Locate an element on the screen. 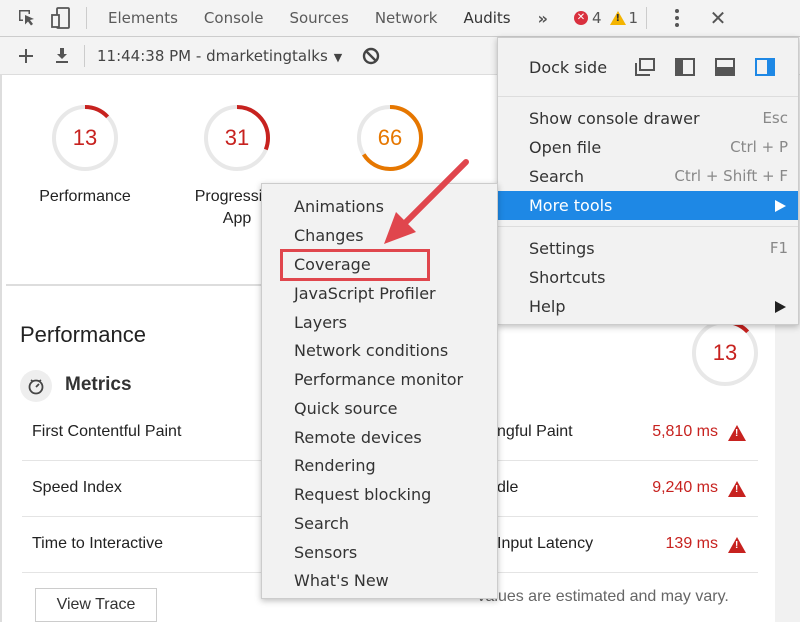  metric-name: ngful Paint is located at coordinates (535, 431).